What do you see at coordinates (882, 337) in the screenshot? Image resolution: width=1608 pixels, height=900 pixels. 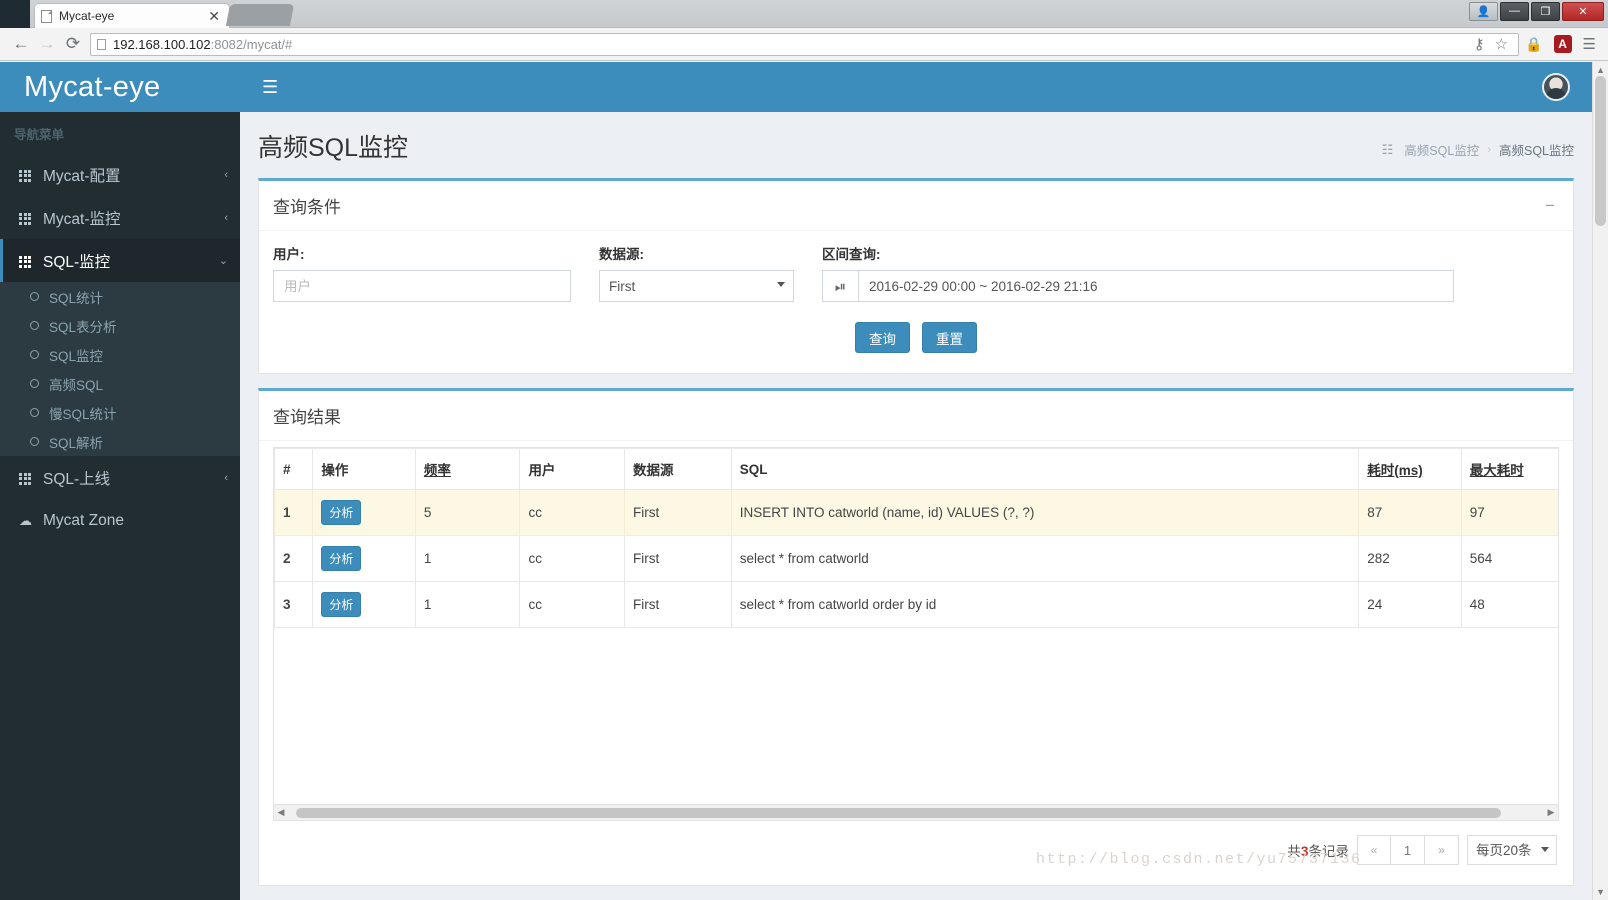 I see `search-button: 查询` at bounding box center [882, 337].